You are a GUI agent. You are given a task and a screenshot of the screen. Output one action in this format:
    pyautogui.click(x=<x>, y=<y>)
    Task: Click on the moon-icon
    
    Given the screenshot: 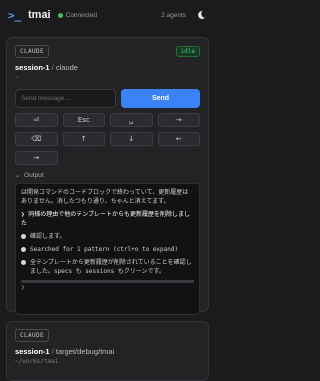 What is the action you would take?
    pyautogui.click(x=201, y=14)
    